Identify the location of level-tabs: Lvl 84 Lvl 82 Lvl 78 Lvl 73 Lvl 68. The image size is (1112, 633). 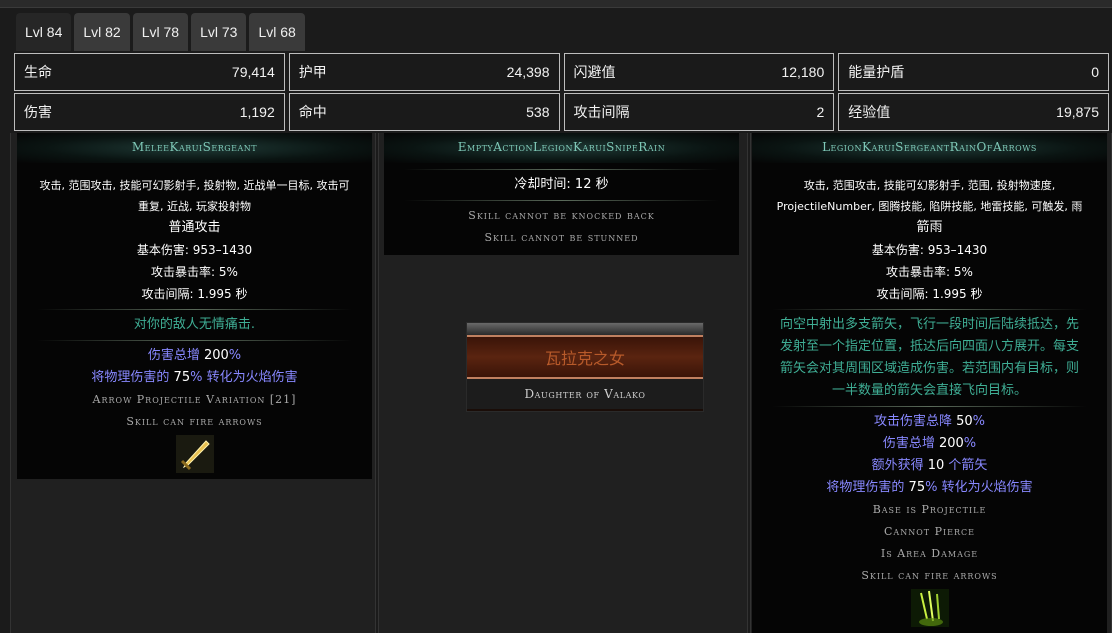
(160, 32).